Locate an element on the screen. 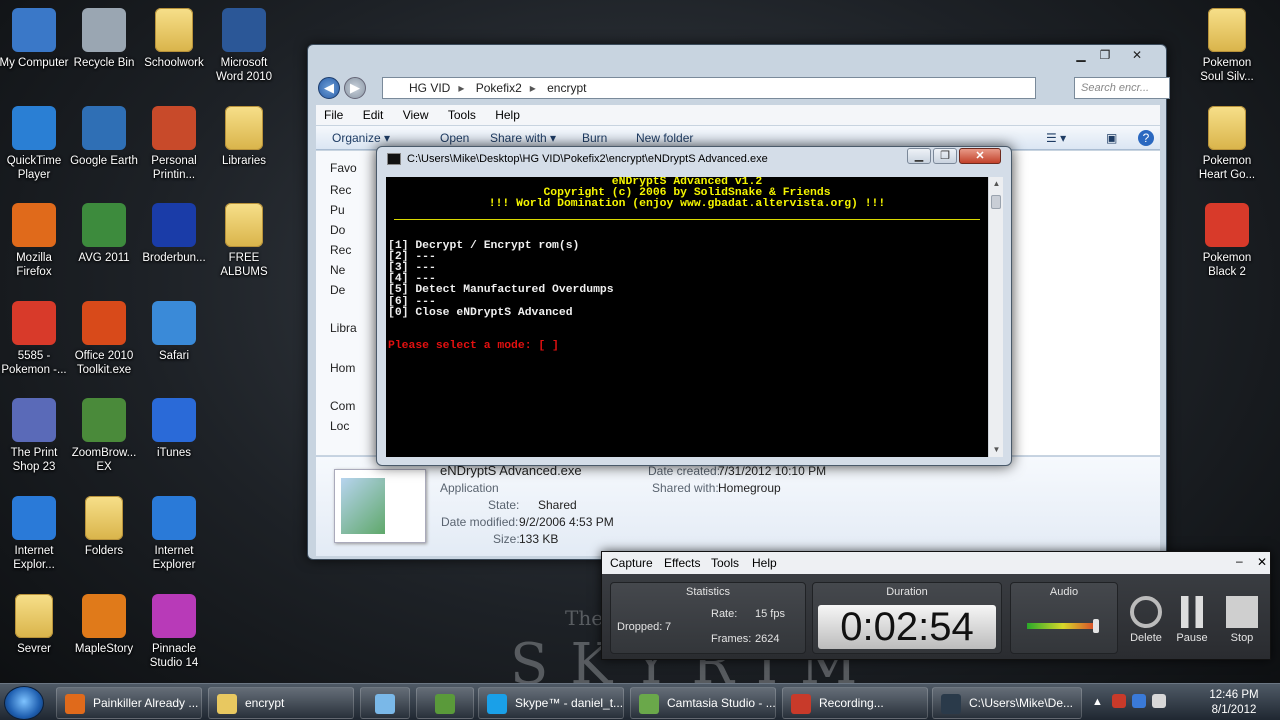 The height and width of the screenshot is (720, 1280). desktop-icon-maplestory: MapleStory is located at coordinates (104, 625).